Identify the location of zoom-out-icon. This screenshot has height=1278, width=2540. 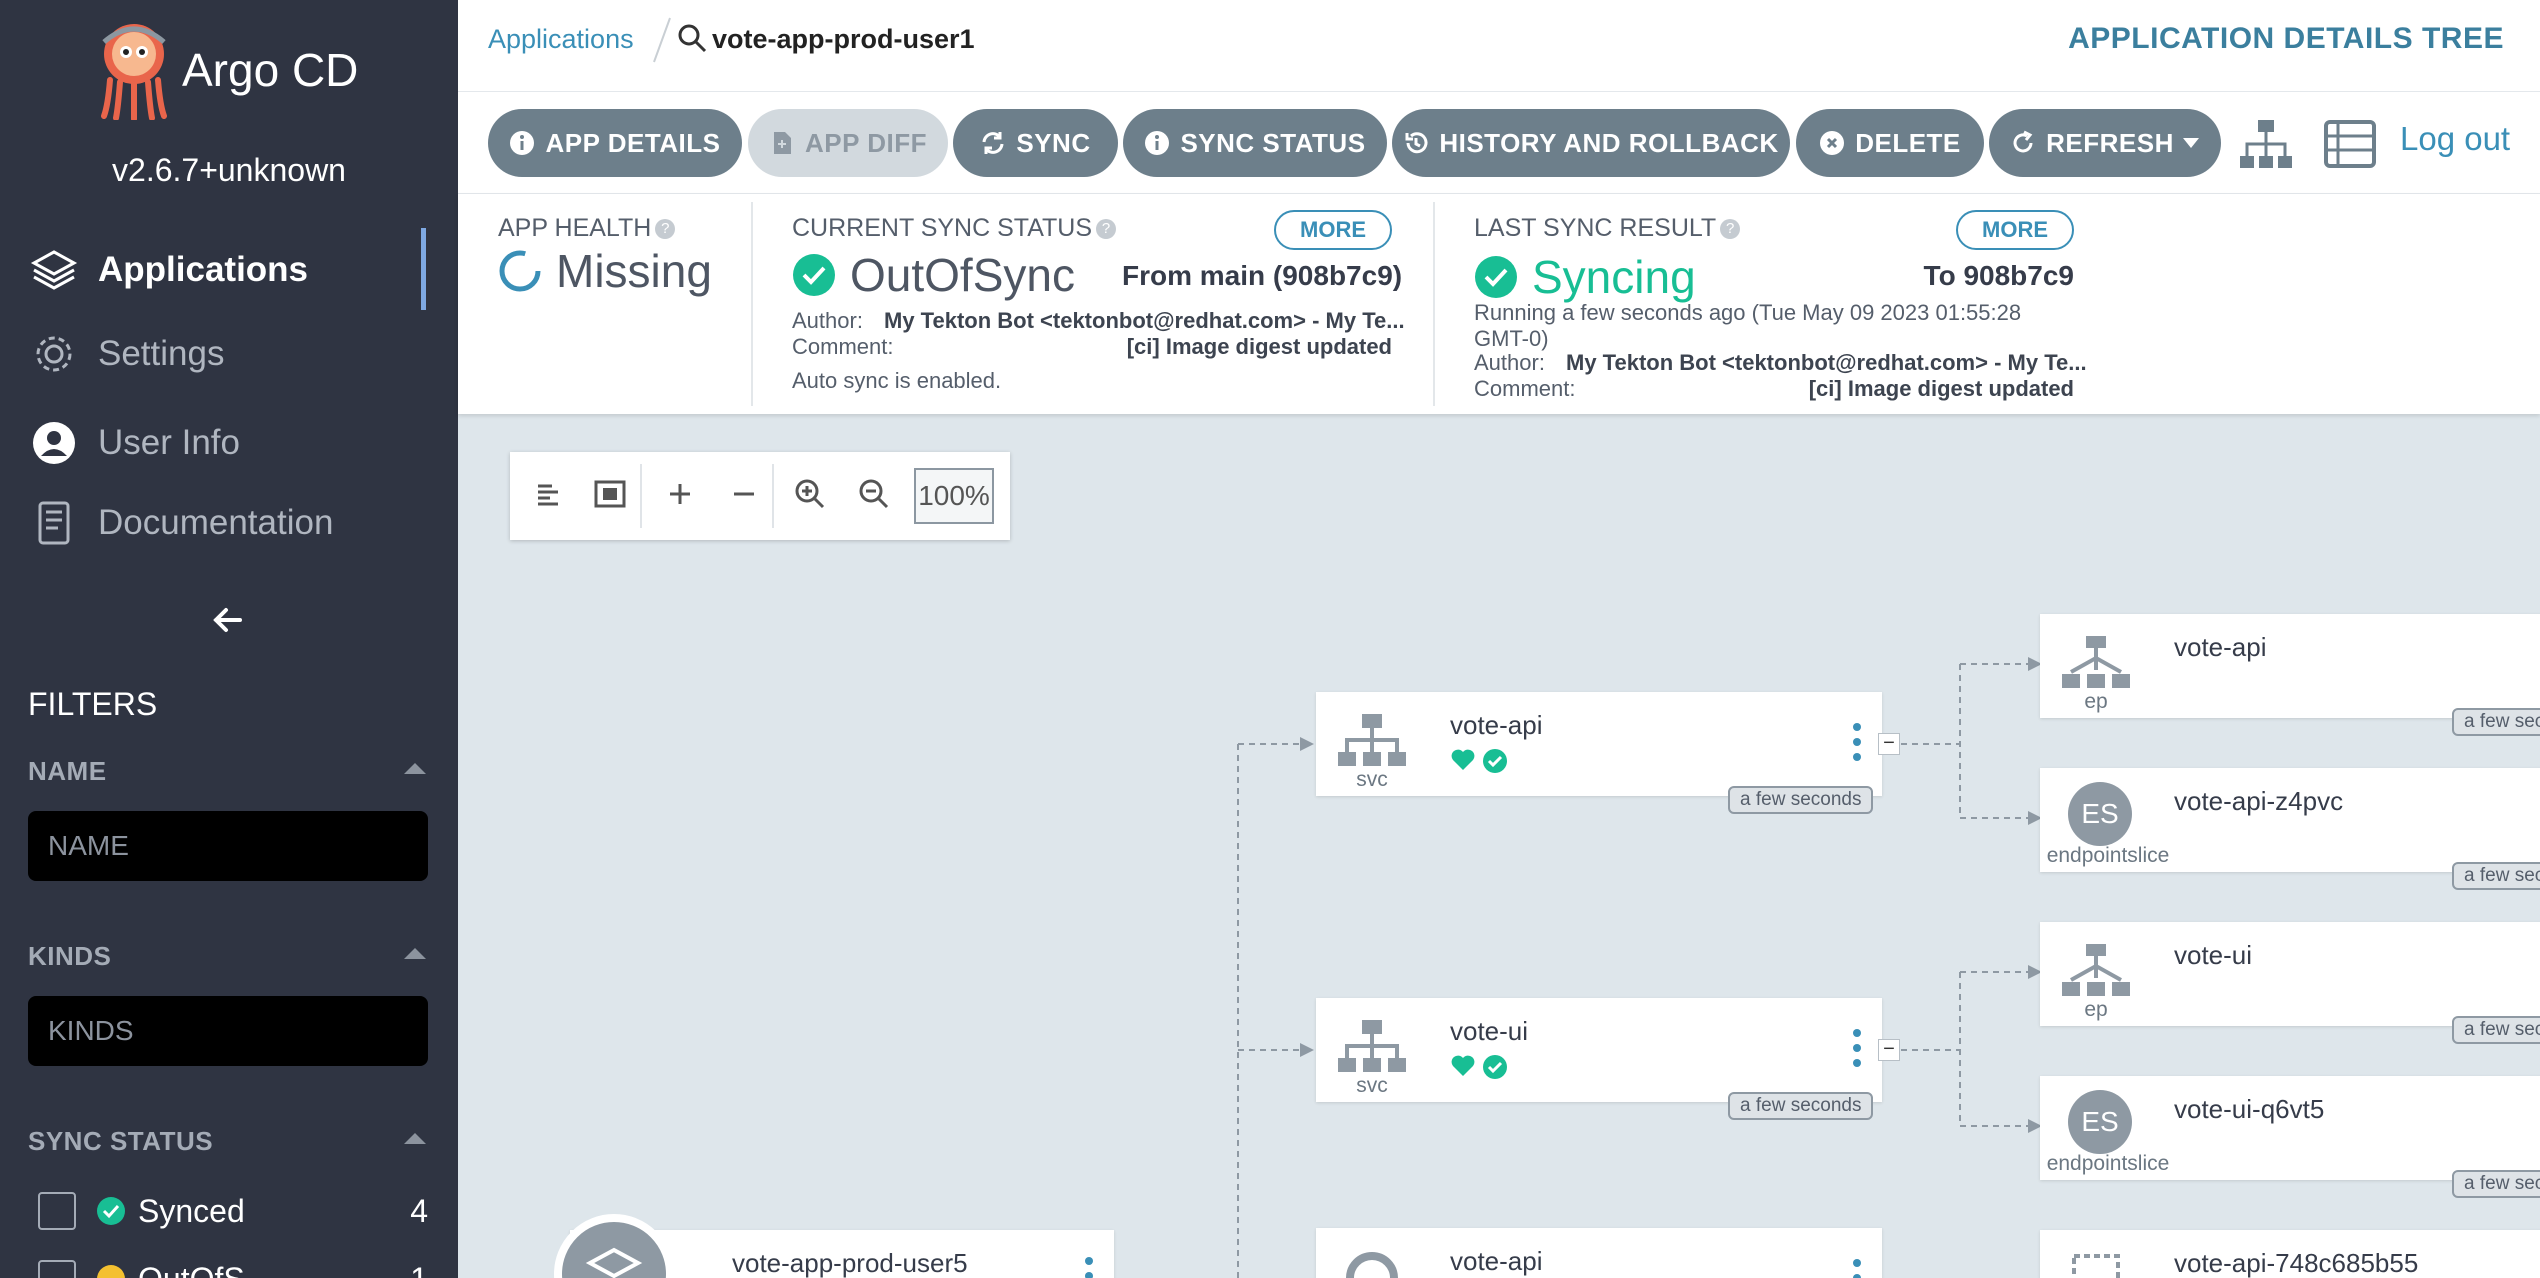
(874, 494).